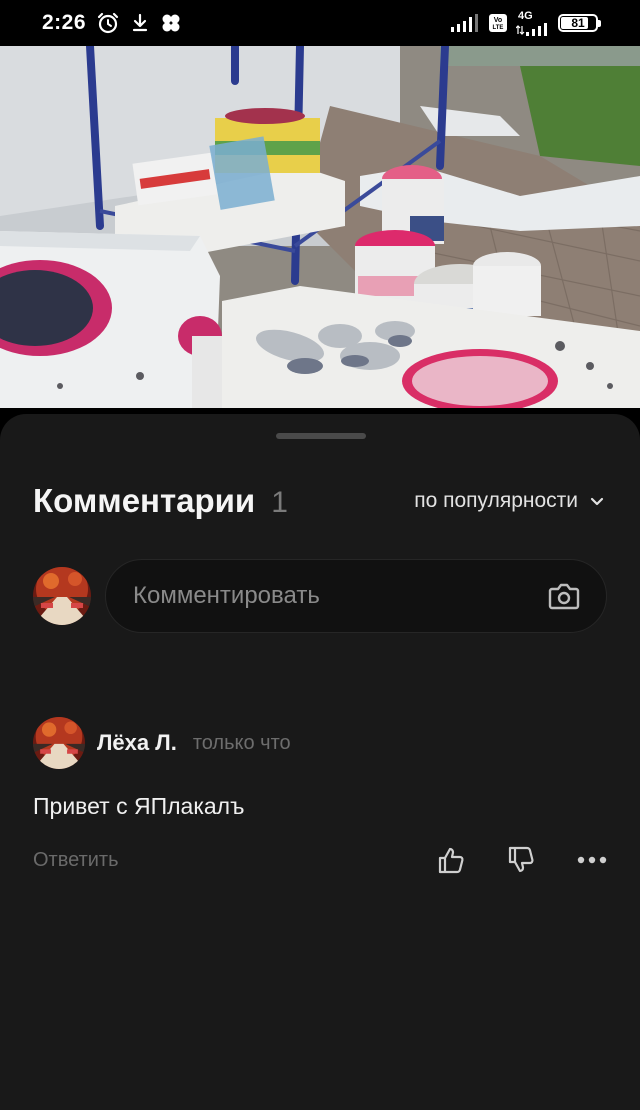  What do you see at coordinates (498, 20) in the screenshot?
I see `svg-text: Vo` at bounding box center [498, 20].